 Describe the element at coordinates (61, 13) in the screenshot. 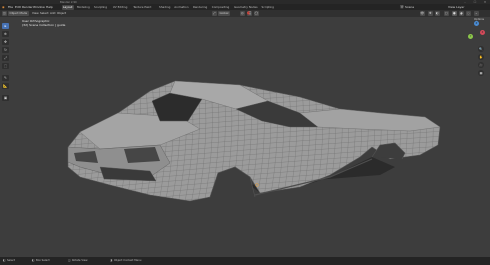

I see `menu-object: Object` at that location.